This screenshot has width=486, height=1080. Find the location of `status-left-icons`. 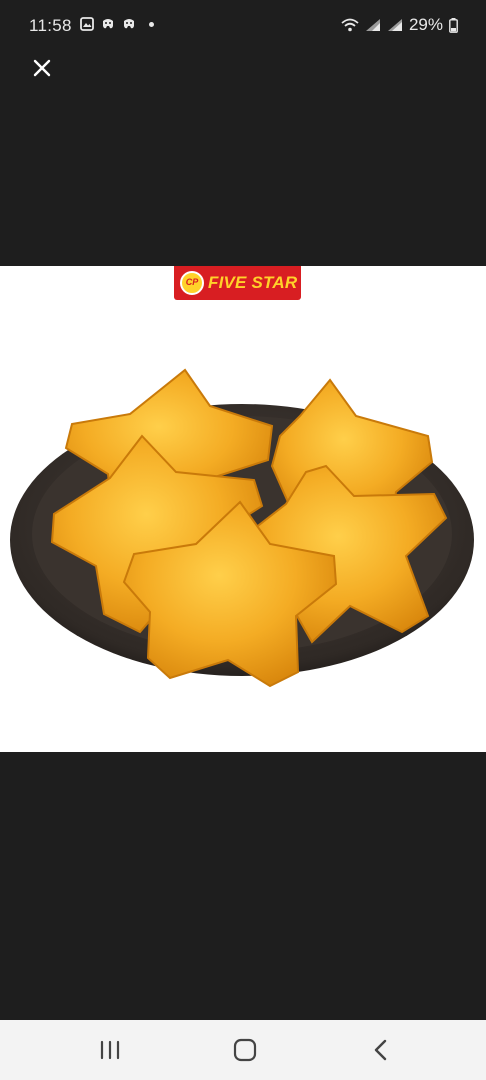

status-left-icons is located at coordinates (117, 24).